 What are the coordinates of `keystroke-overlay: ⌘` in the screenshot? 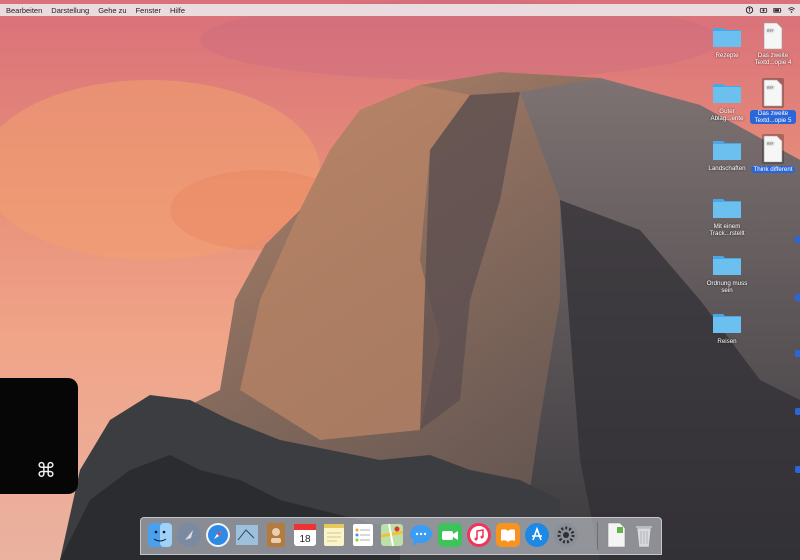 It's located at (39, 436).